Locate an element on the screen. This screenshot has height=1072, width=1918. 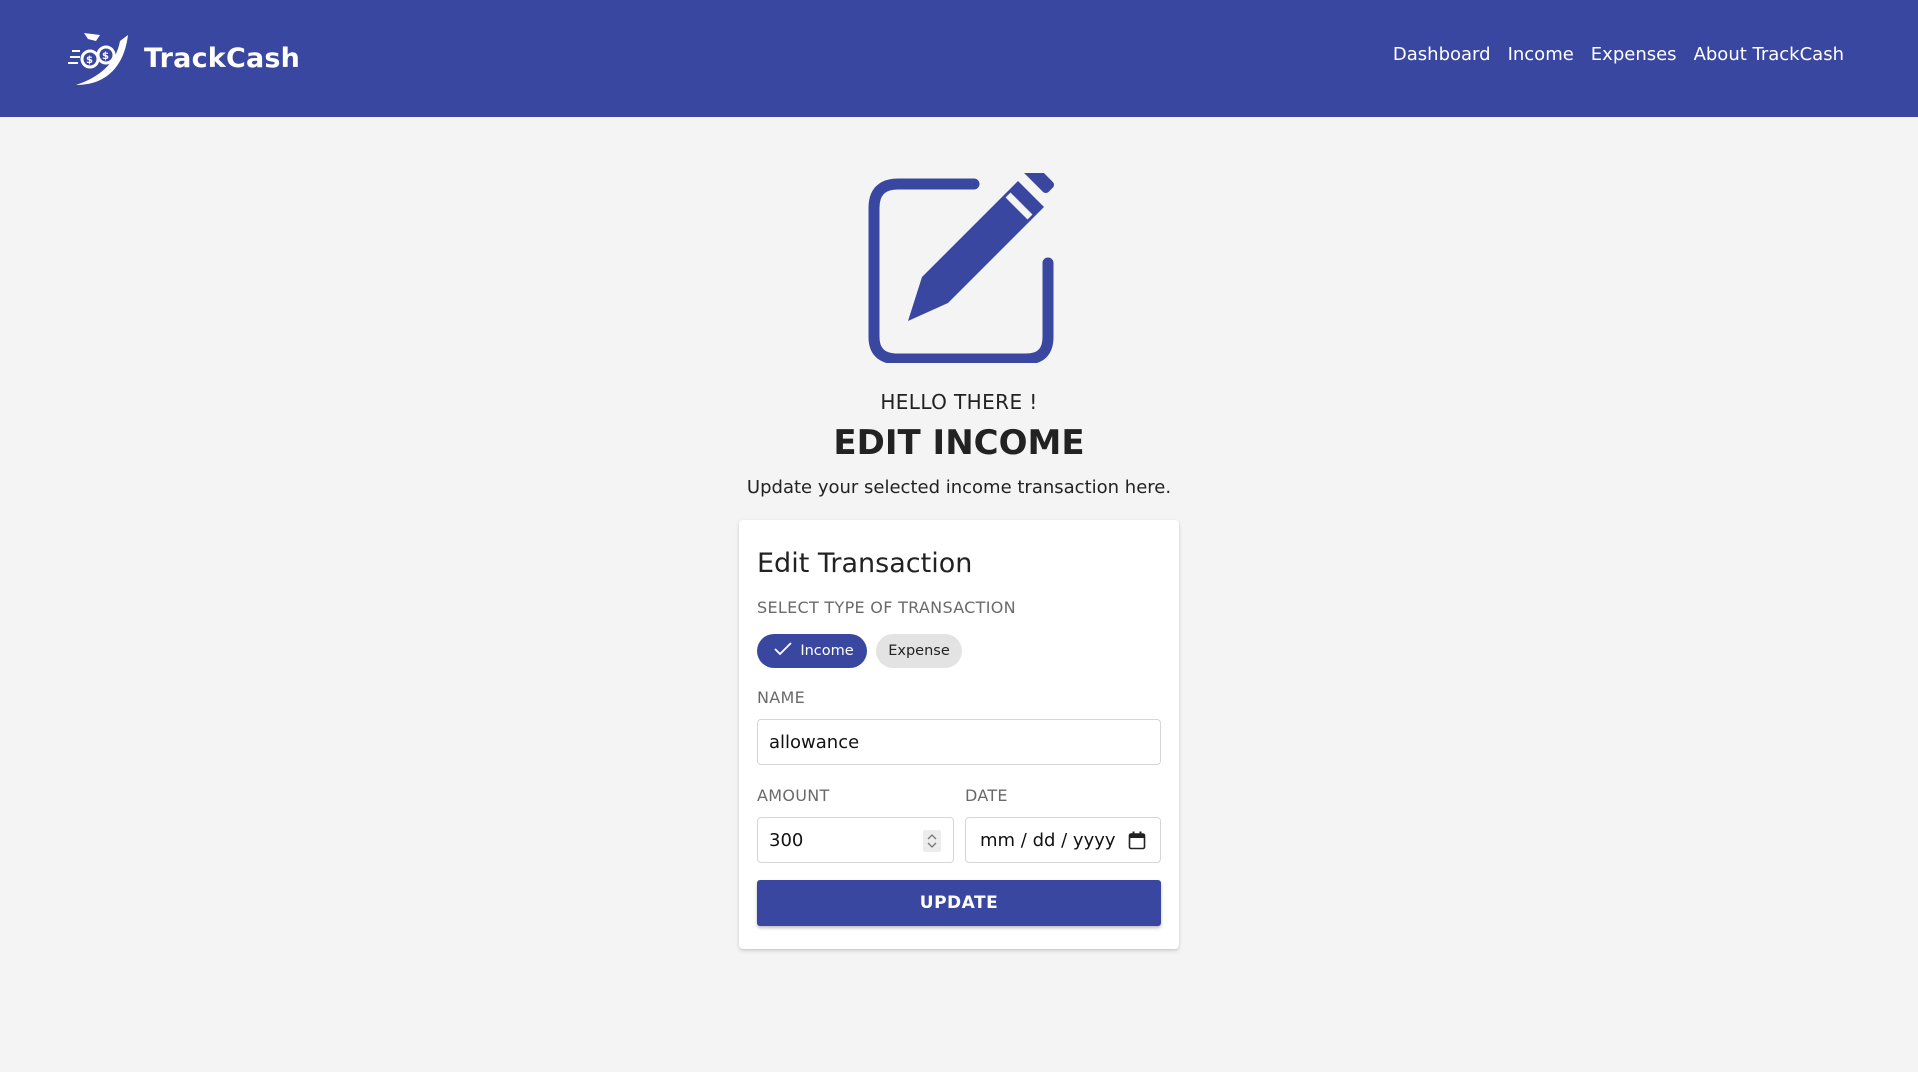
nav-link-about: About TrackCash is located at coordinates (1769, 54).